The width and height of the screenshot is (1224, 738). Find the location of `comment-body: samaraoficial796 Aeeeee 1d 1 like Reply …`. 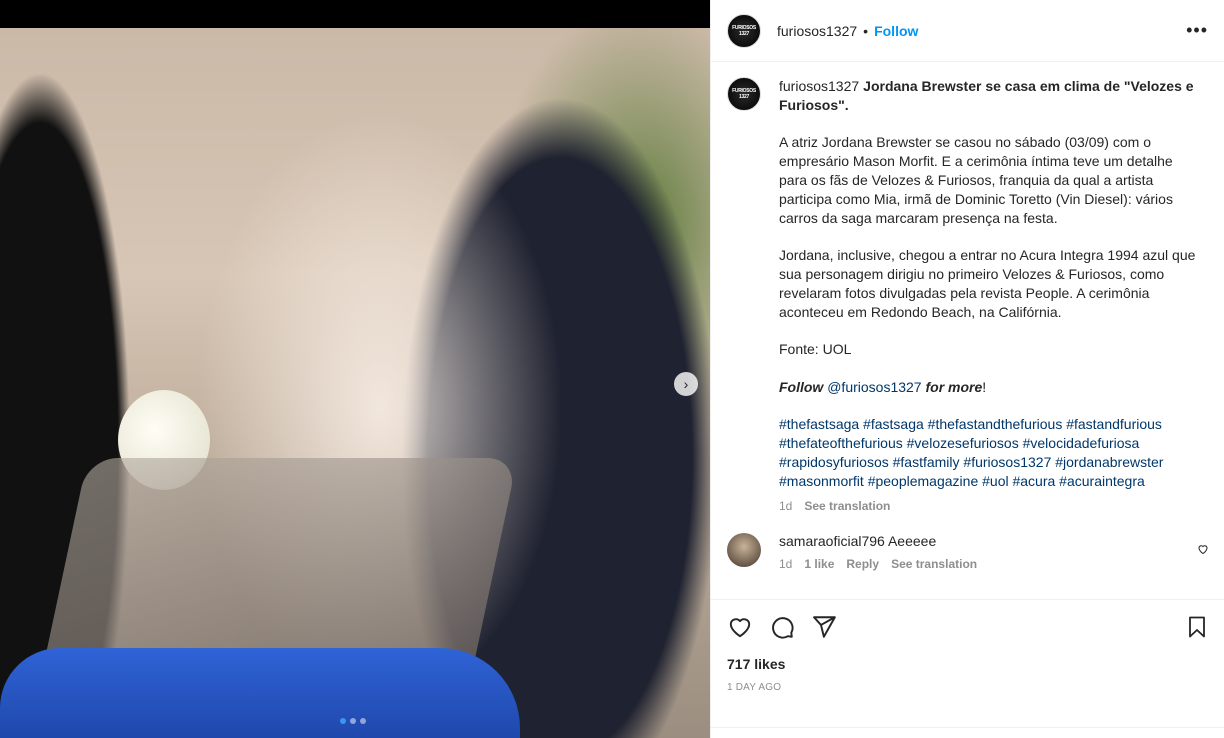

comment-body: samaraoficial796 Aeeeee 1d 1 like Reply … is located at coordinates (878, 552).